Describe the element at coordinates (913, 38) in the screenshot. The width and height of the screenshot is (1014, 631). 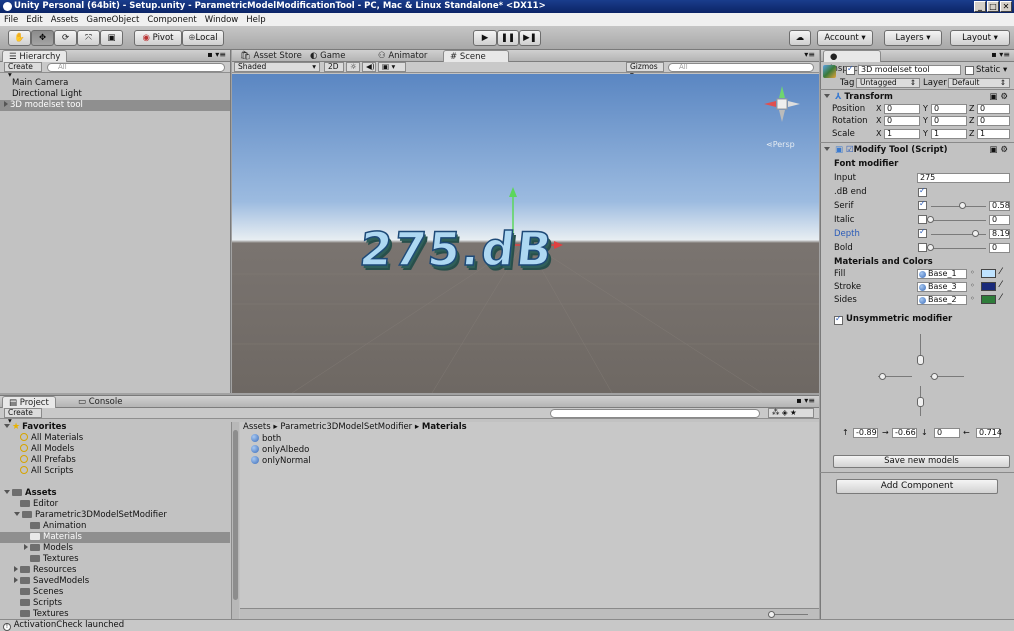
I see `layers-dropdown: Layers ▾` at that location.